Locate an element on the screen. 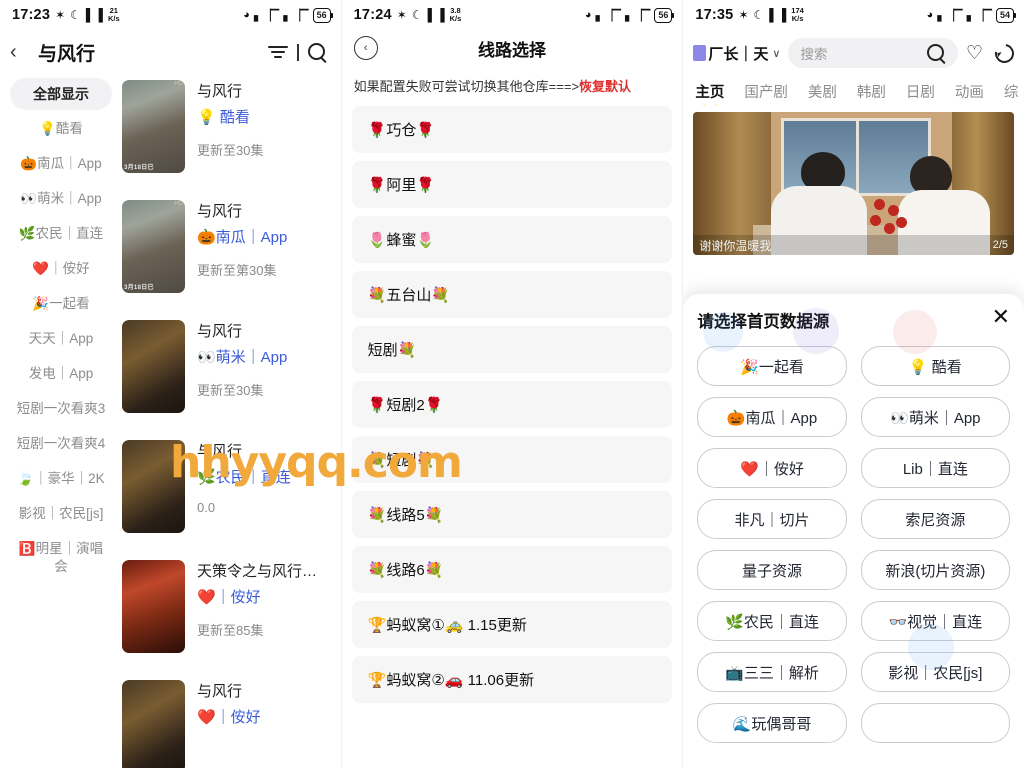 This screenshot has height=768, width=1024. datasource-chip-10: 🌿农民｜直连 is located at coordinates (772, 621).